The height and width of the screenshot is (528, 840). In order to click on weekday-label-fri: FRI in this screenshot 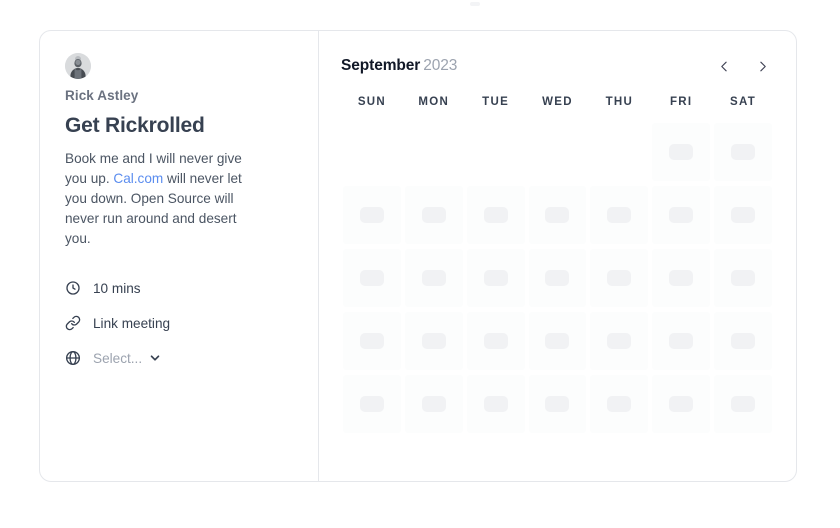, I will do `click(681, 102)`.